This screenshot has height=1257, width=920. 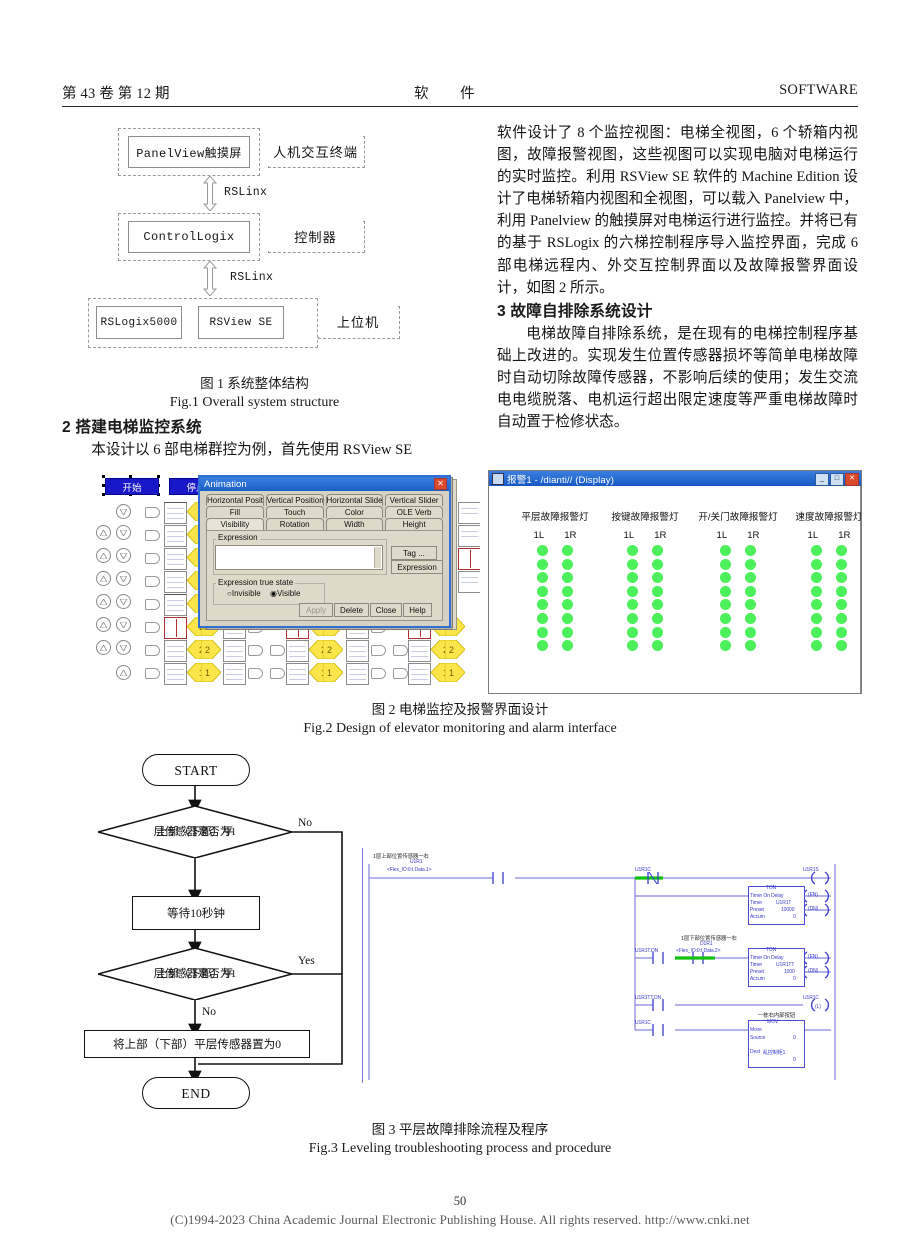 I want to click on apply-button: Apply, so click(x=316, y=610).